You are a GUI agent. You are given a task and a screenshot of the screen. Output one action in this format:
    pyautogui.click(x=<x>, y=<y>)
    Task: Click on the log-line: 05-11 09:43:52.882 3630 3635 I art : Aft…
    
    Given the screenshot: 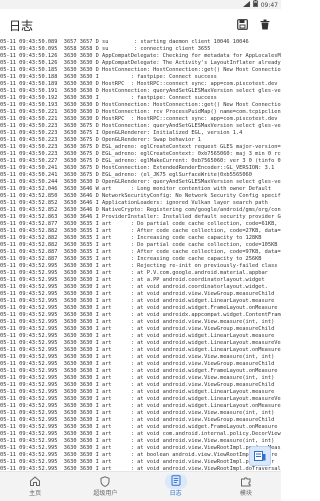 What is the action you would take?
    pyautogui.click(x=140, y=231)
    